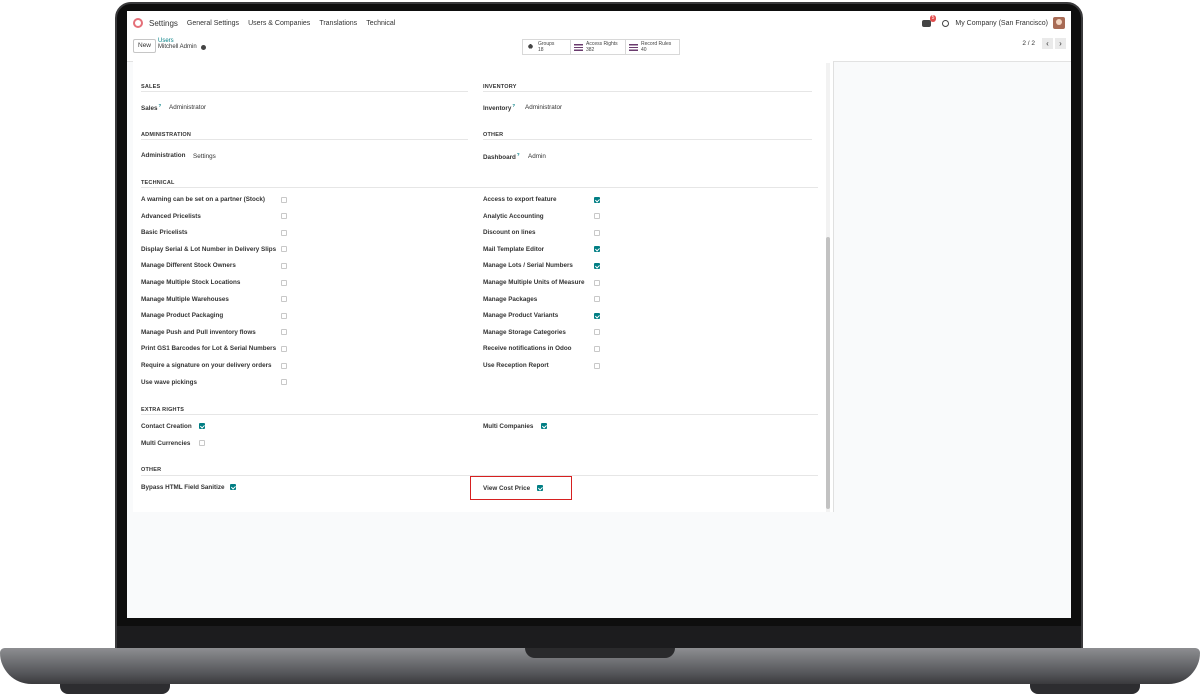  What do you see at coordinates (177, 47) in the screenshot?
I see `breadcrumb-current-label: Mitchell Admin` at bounding box center [177, 47].